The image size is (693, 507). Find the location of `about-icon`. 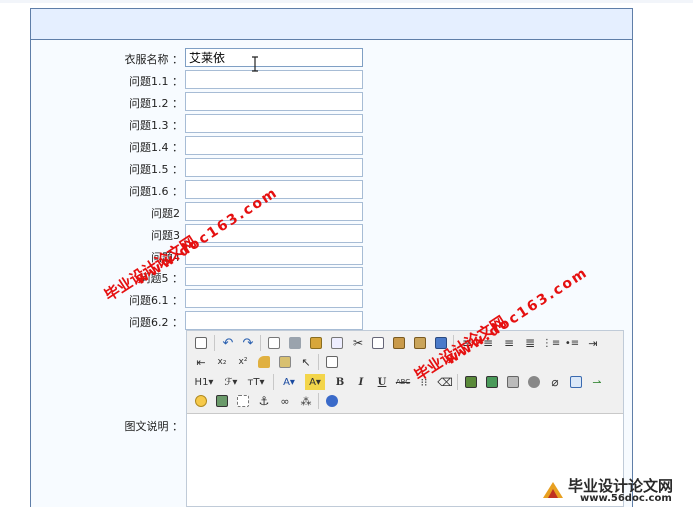

about-icon is located at coordinates (332, 401).